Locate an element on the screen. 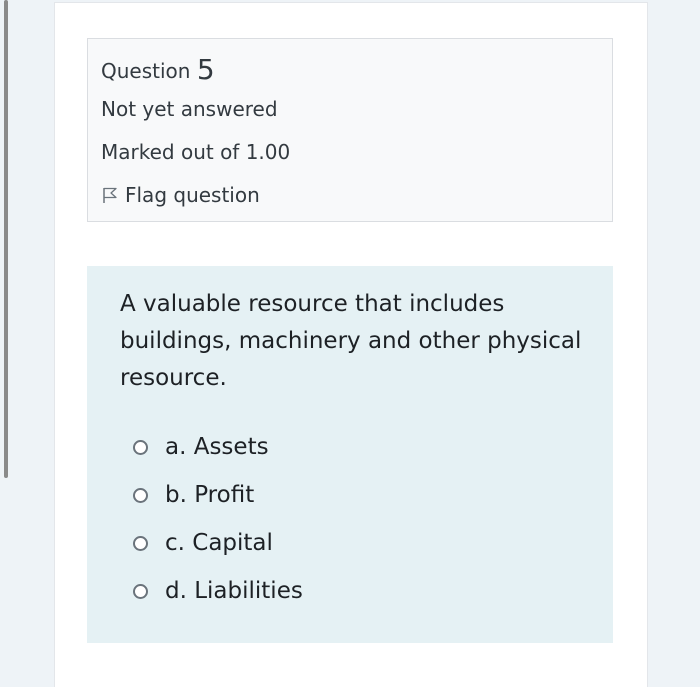 Image resolution: width=700 pixels, height=687 pixels. answer-option-b: b. Profit is located at coordinates (193, 495).